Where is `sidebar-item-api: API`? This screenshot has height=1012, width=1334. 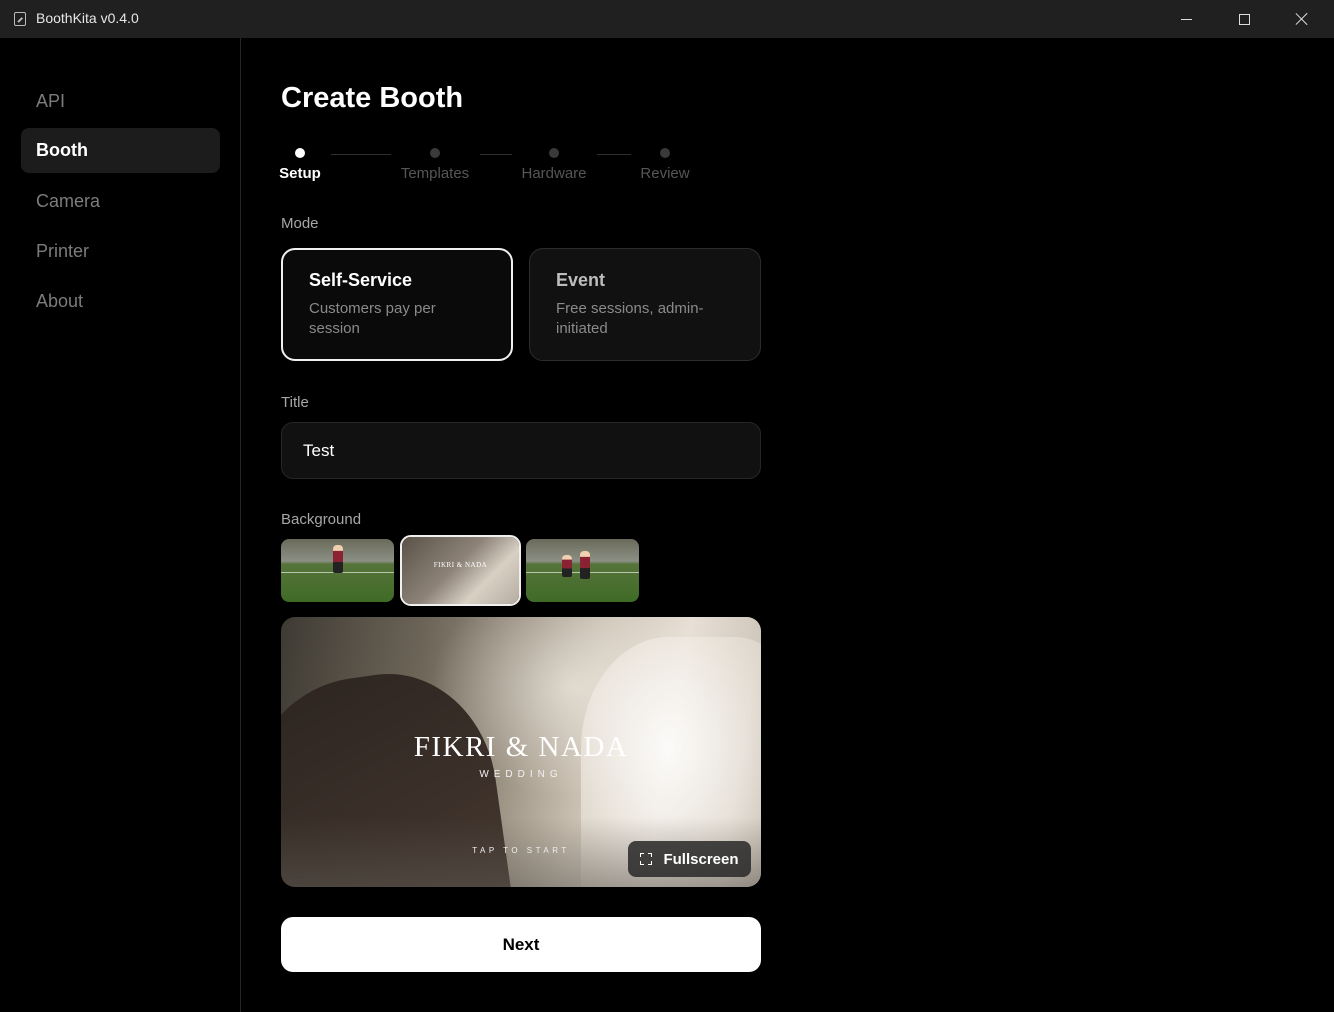 sidebar-item-api: API is located at coordinates (120, 101).